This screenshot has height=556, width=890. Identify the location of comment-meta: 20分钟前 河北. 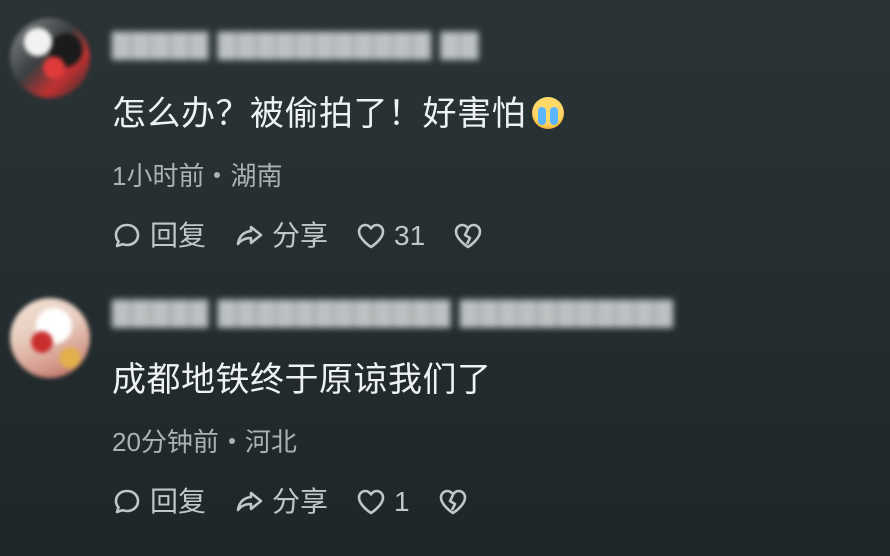
(204, 442).